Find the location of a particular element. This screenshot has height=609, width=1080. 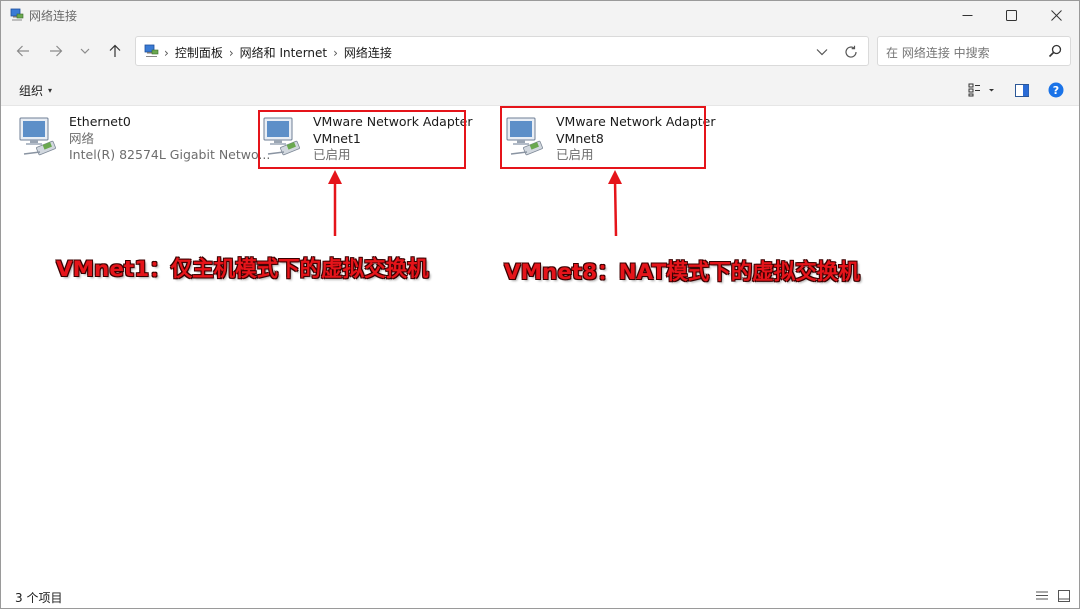

large-icons-view-icon is located at coordinates (1064, 596).